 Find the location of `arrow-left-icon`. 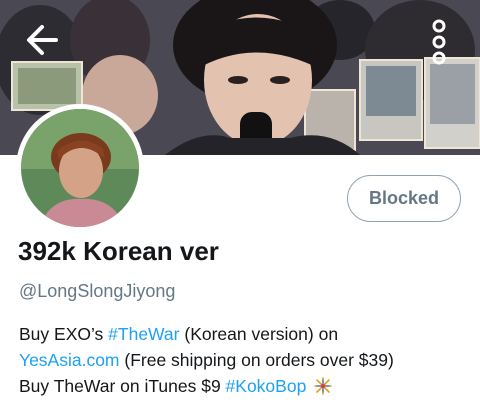

arrow-left-icon is located at coordinates (42, 40).